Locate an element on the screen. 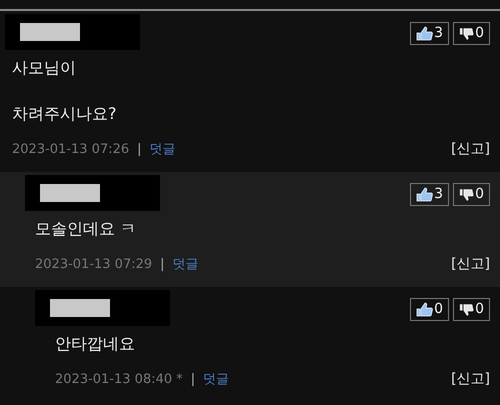 This screenshot has height=405, width=500. timestamp: 2023-01-13 08:40 * is located at coordinates (119, 379).